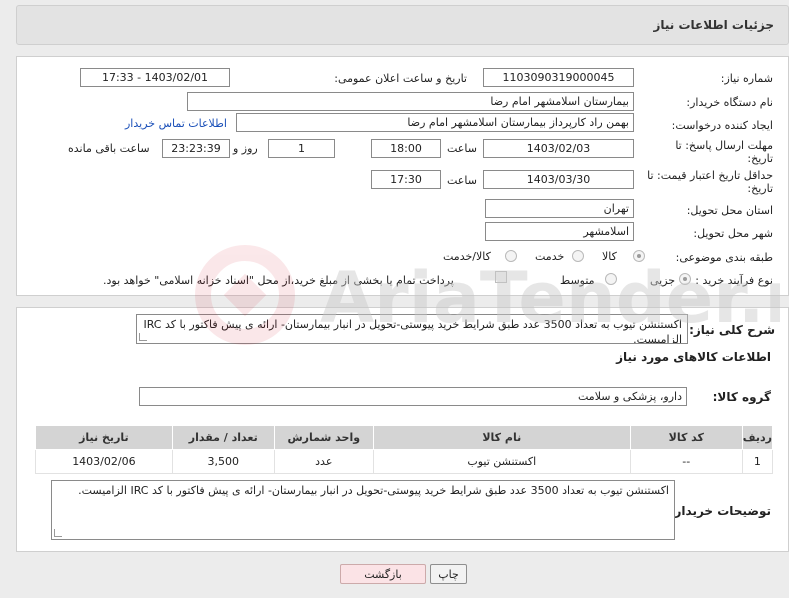  What do you see at coordinates (196, 148) in the screenshot?
I see `remaining-time-field: 23:23:39` at bounding box center [196, 148].